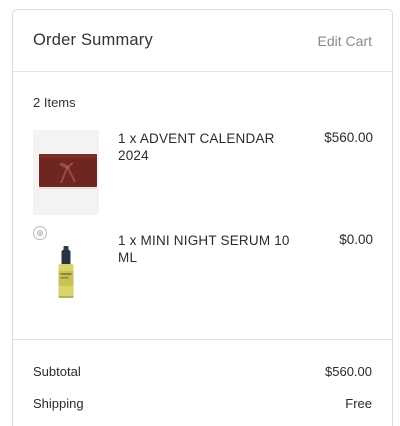 This screenshot has height=426, width=400. What do you see at coordinates (54, 102) in the screenshot?
I see `items-count: 2 Items` at bounding box center [54, 102].